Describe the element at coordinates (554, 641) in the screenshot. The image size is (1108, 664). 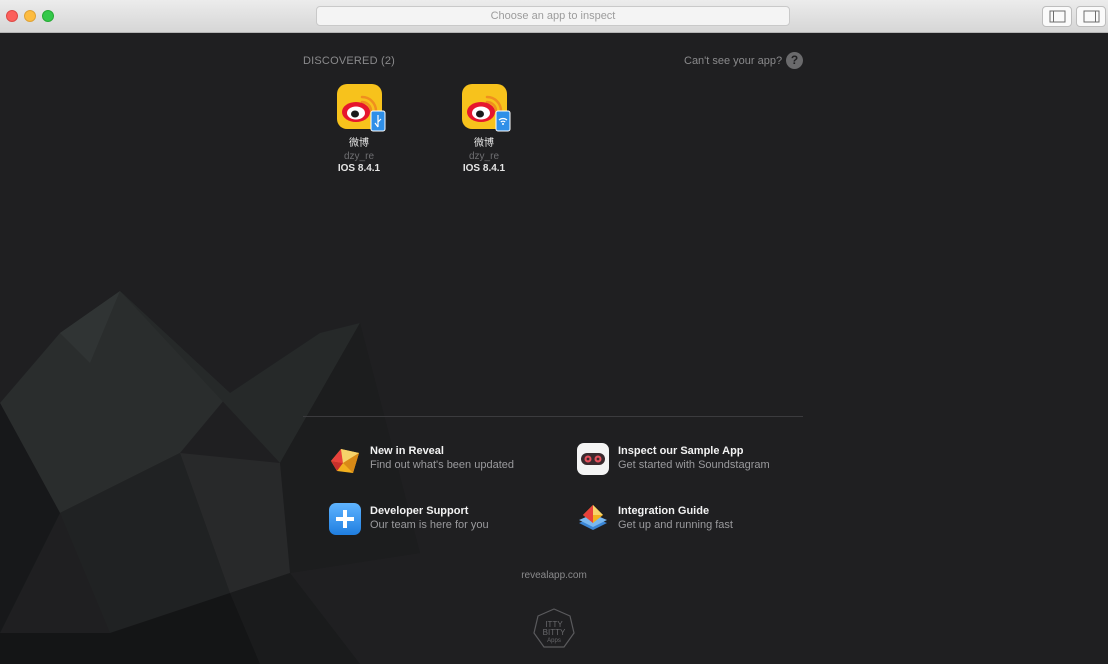
I see `svg-text: Apps` at that location.